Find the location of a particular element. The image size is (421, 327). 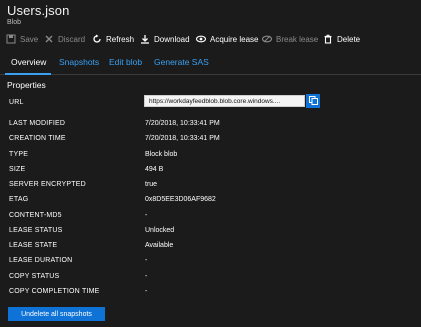

discard-button: Discard is located at coordinates (64, 39).